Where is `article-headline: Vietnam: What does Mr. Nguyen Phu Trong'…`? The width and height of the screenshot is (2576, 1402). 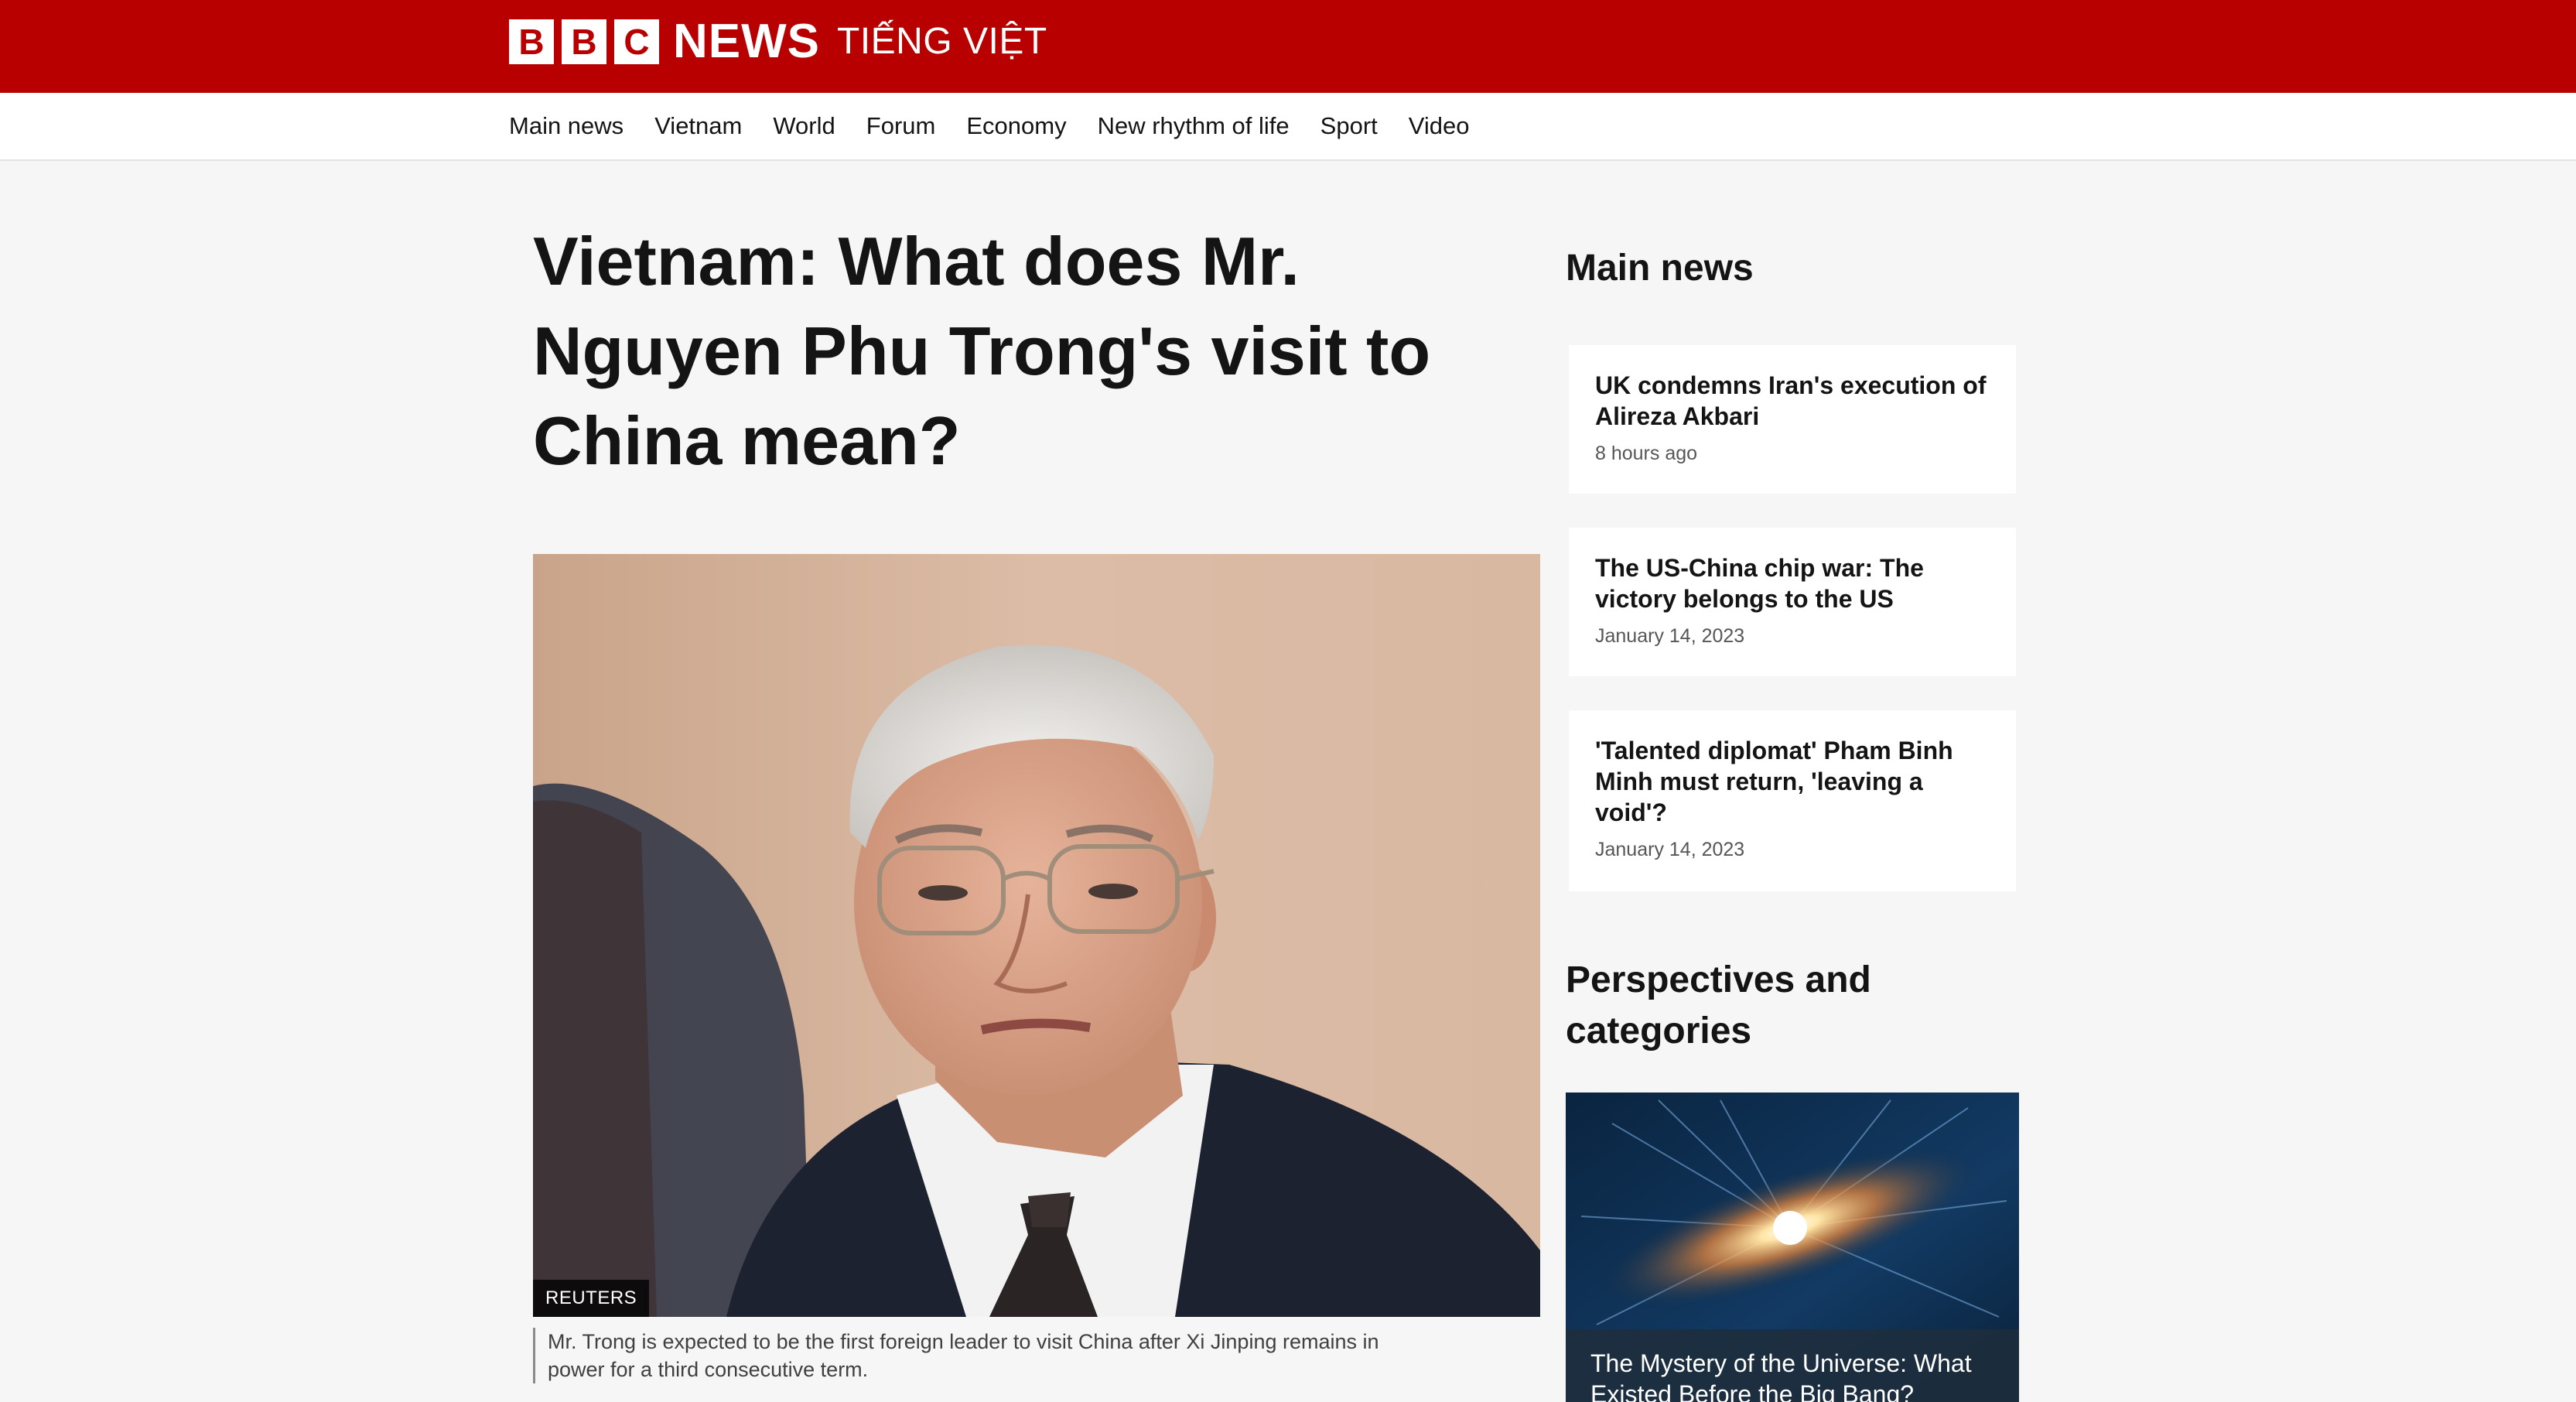
article-headline: Vietnam: What does Mr. Nguyen Phu Trong'… is located at coordinates (982, 351).